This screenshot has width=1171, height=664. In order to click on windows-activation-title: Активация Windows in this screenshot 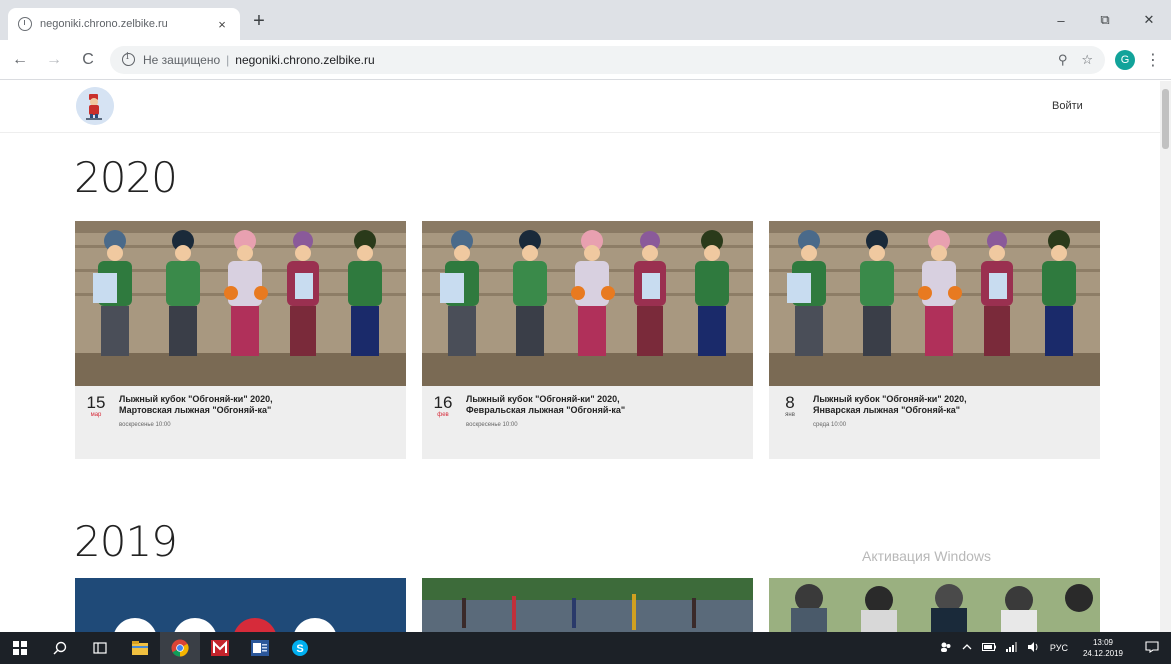, I will do `click(927, 556)`.